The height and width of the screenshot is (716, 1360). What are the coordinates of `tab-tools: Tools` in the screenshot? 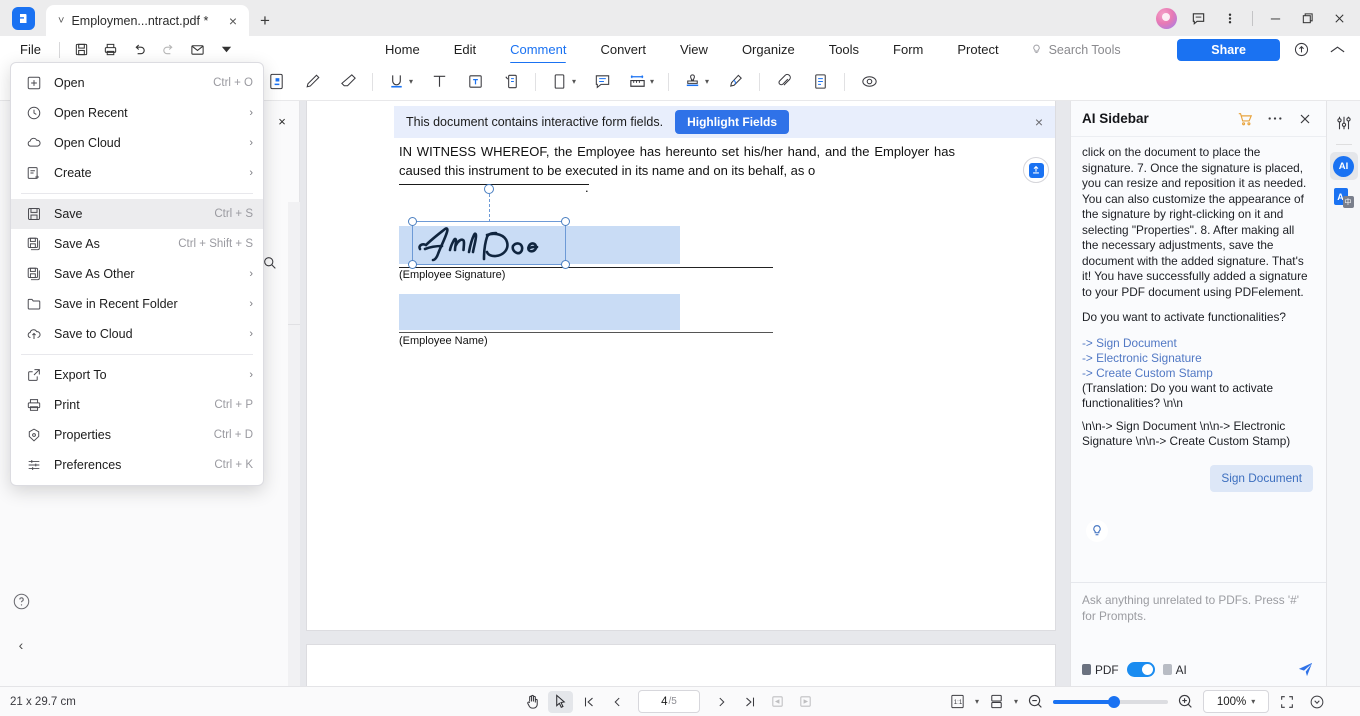 It's located at (844, 49).